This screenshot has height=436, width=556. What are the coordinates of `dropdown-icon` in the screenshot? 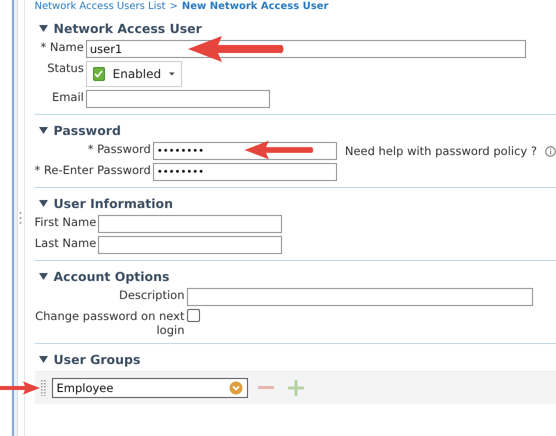 It's located at (235, 388).